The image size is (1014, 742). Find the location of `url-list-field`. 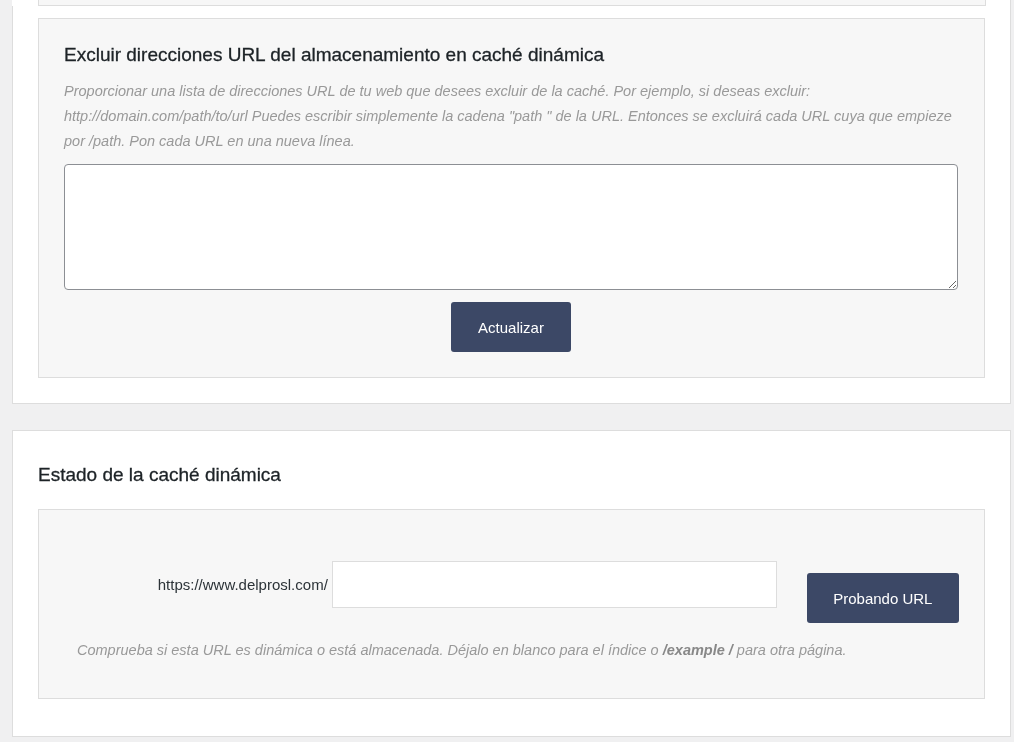

url-list-field is located at coordinates (511, 227).